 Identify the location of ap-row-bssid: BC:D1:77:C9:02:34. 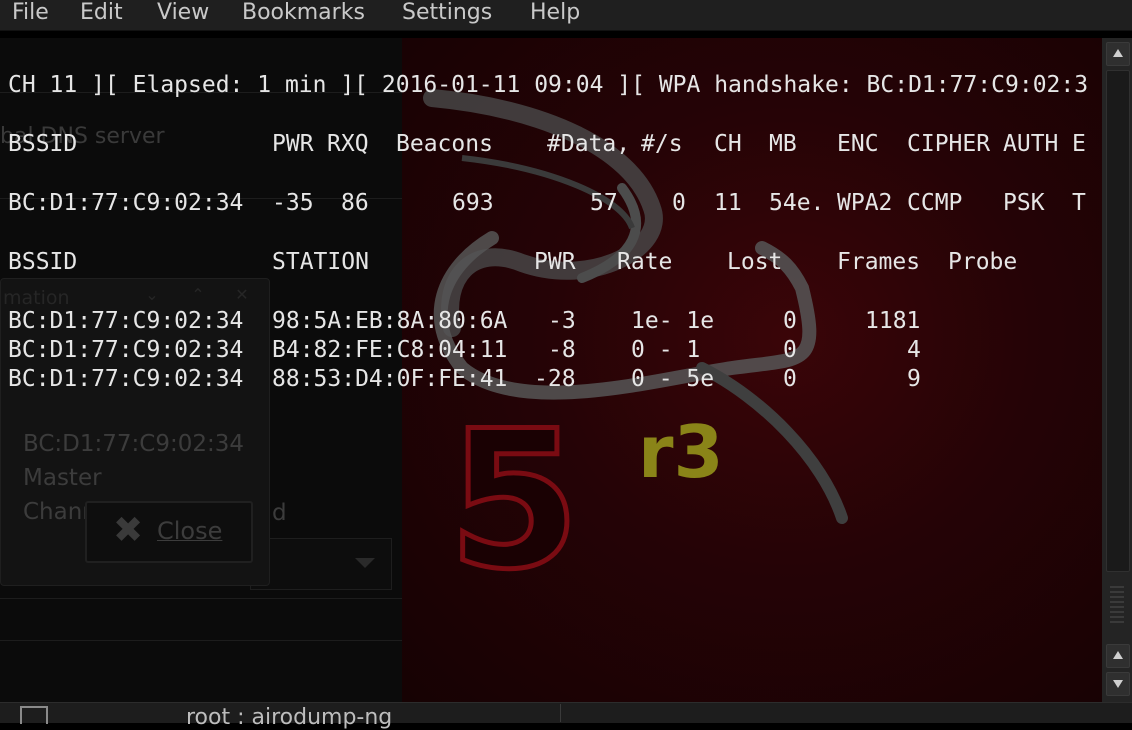
(126, 203).